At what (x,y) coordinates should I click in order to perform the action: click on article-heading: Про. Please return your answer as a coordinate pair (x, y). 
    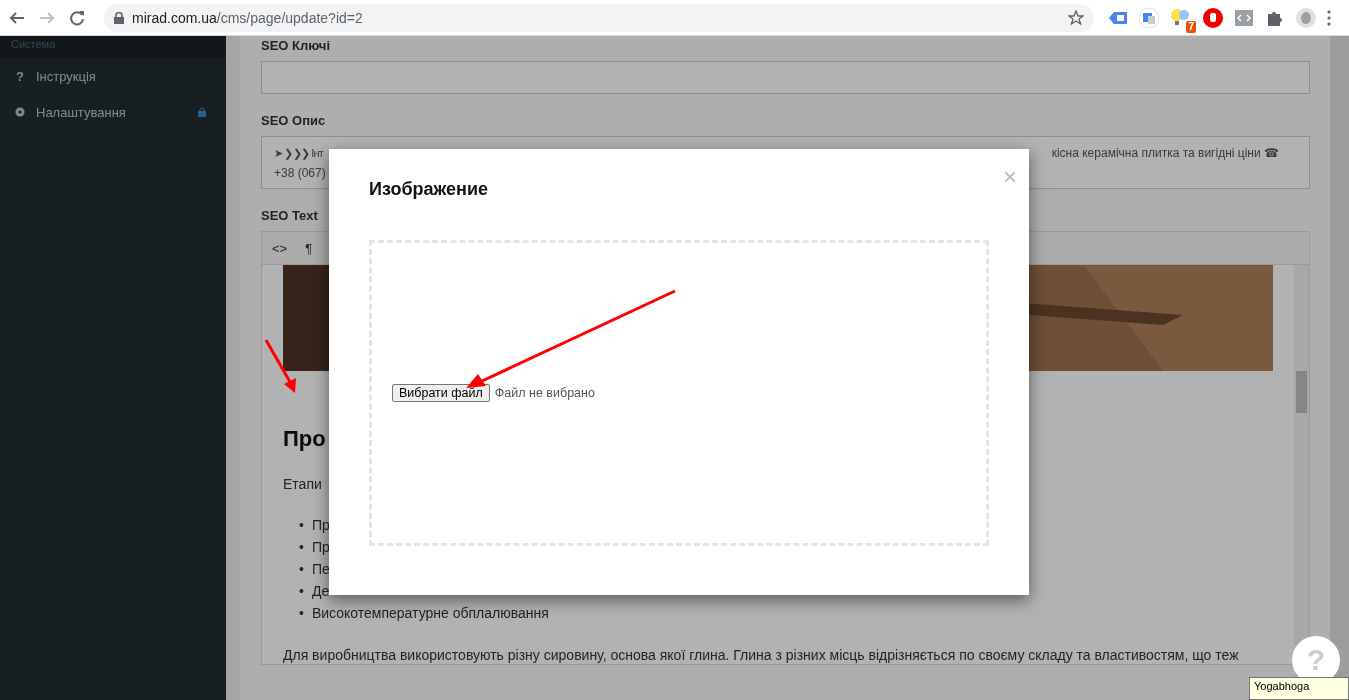
    Looking at the image, I should click on (305, 439).